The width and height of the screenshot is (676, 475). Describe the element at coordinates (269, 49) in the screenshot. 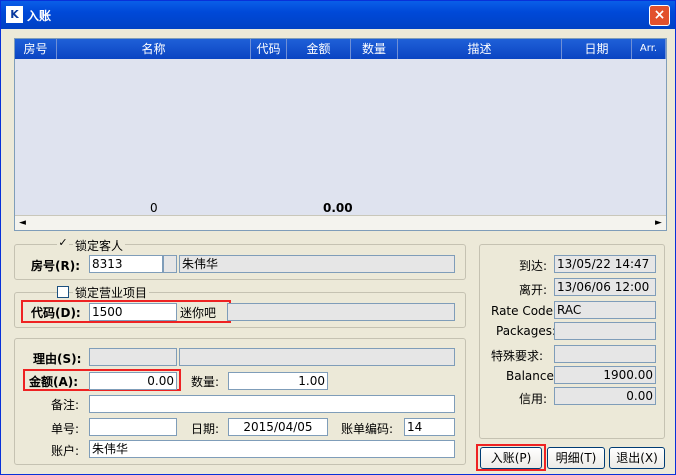

I see `col-code: 代码` at that location.